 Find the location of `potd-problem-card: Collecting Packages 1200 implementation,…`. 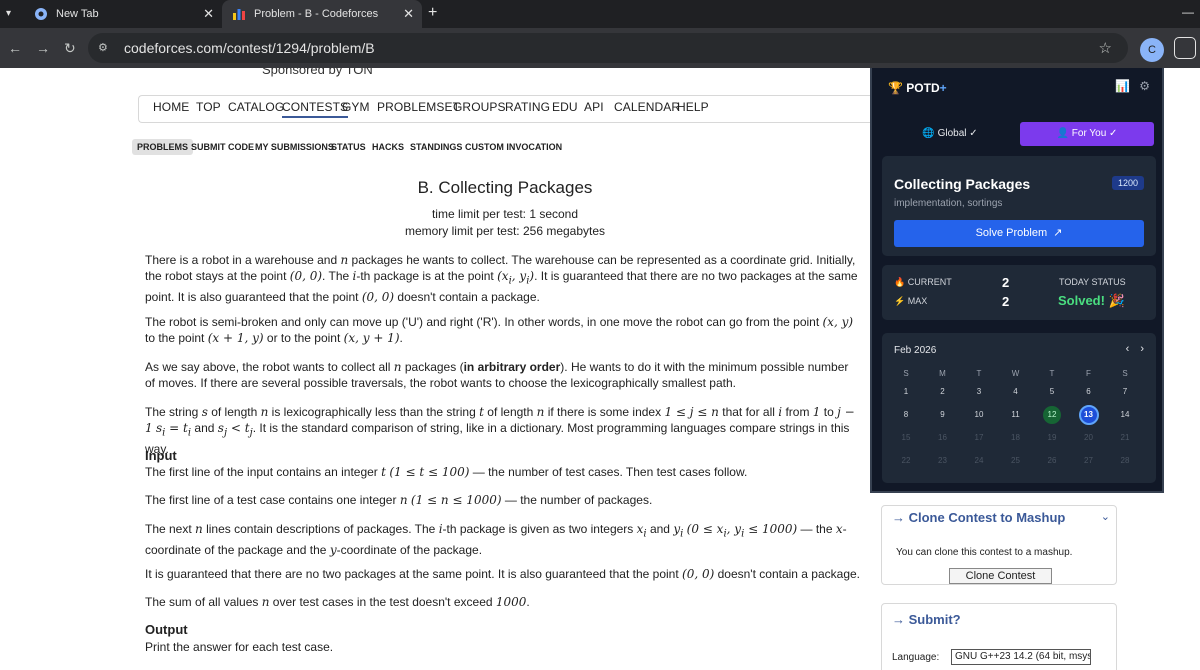

potd-problem-card: Collecting Packages 1200 implementation,… is located at coordinates (1019, 206).